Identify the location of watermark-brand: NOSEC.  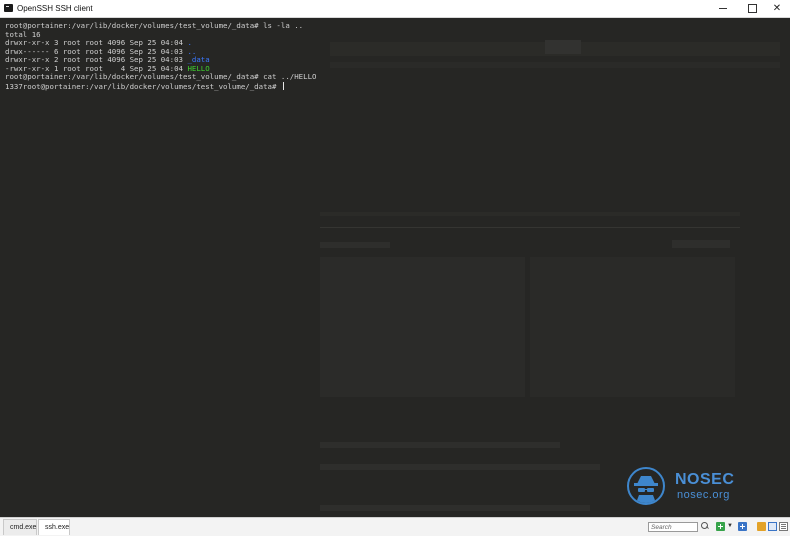
(705, 479).